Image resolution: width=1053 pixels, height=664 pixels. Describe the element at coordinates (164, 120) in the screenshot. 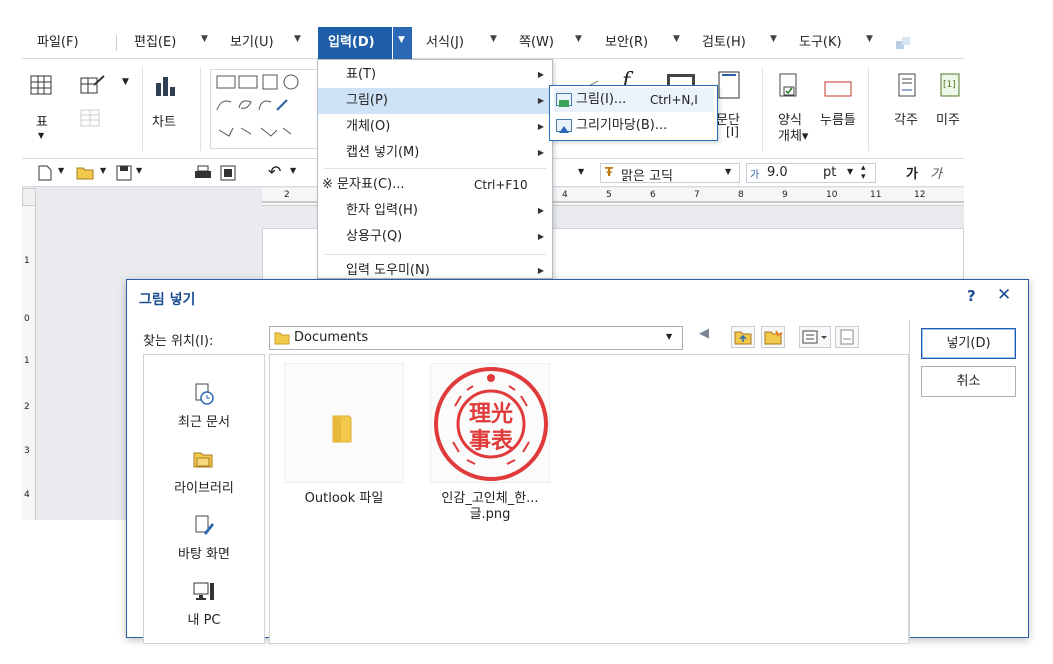

I see `chart-button-label: 차트` at that location.